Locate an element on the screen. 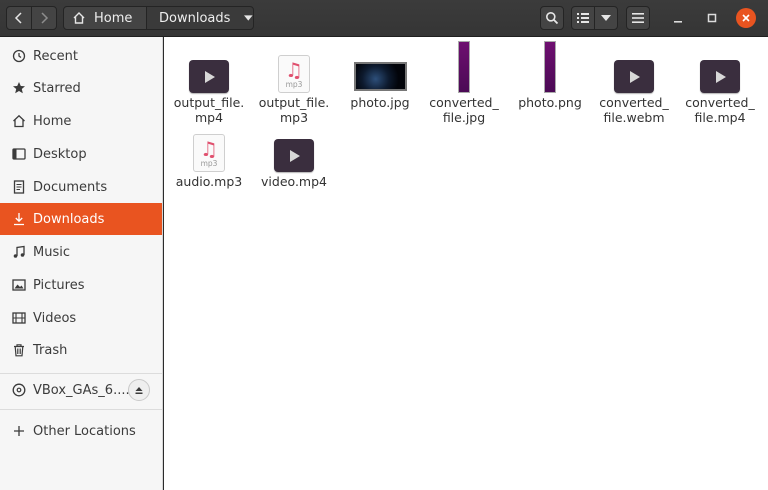 The image size is (768, 490). file-name: converted_ file.mp4 is located at coordinates (720, 110).